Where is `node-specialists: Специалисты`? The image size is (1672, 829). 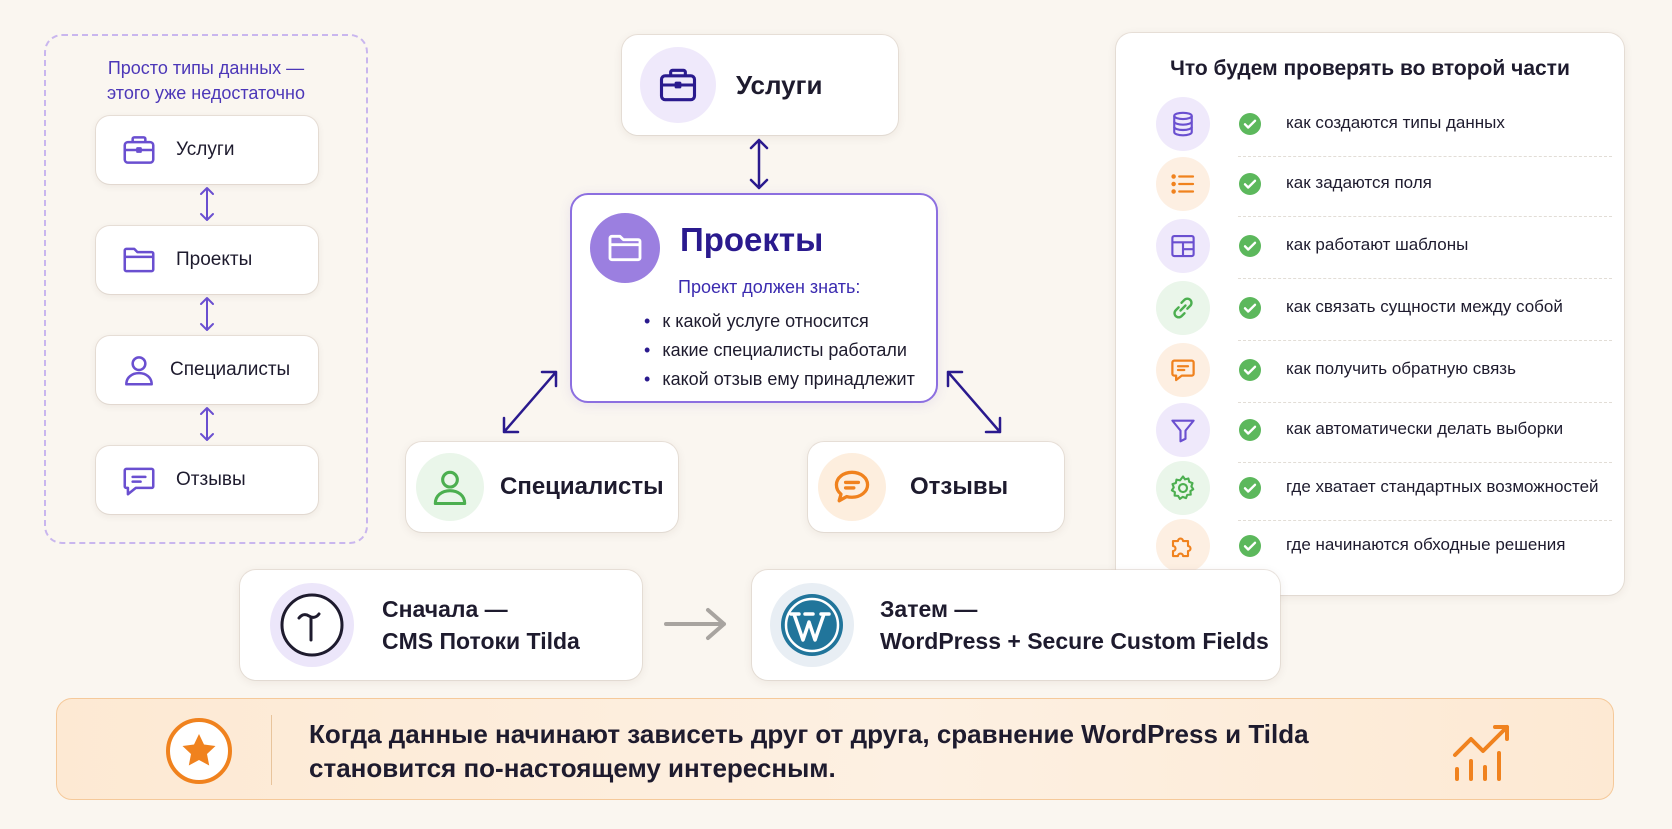 node-specialists: Специалисты is located at coordinates (542, 487).